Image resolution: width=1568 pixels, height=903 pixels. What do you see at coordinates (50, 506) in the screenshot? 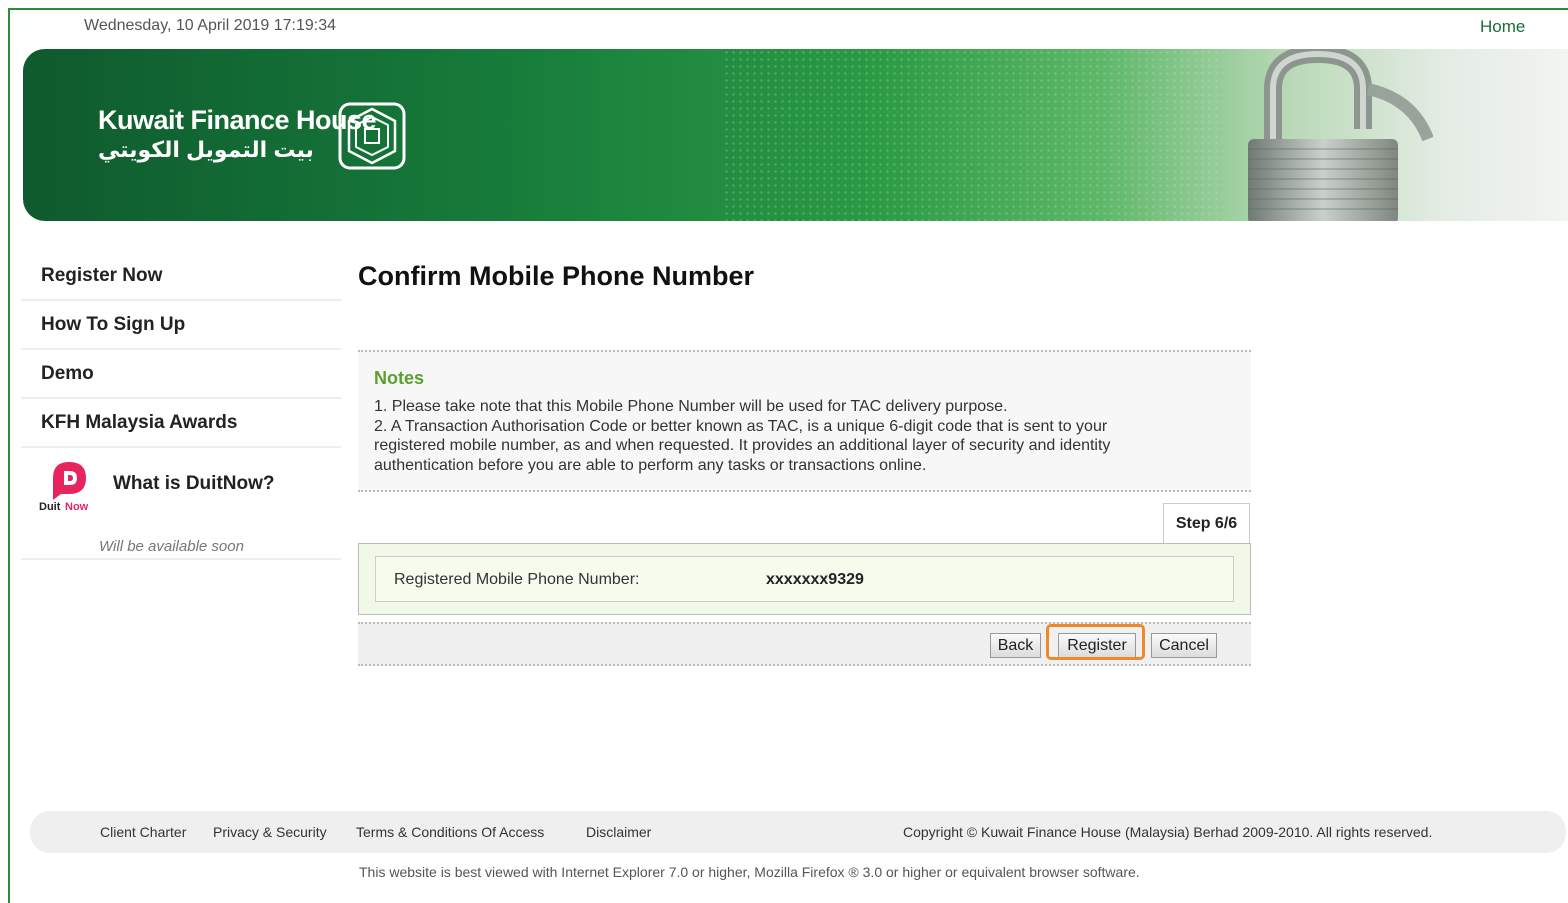
I see `duitnow-logo-text-duit: Duit` at bounding box center [50, 506].